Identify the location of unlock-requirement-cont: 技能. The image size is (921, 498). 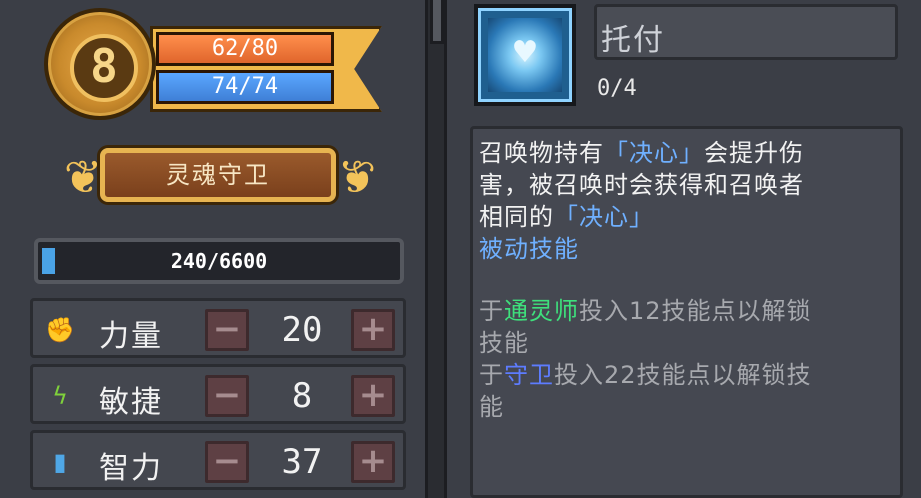
(504, 343).